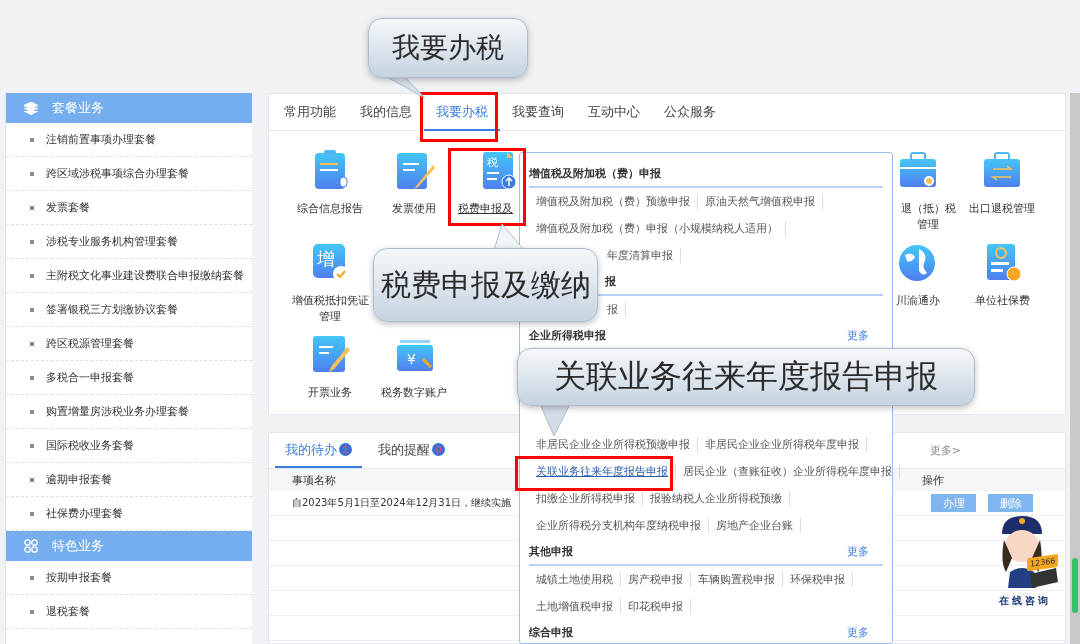  What do you see at coordinates (1025, 601) in the screenshot?
I see `online-help-label: 在线咨询` at bounding box center [1025, 601].